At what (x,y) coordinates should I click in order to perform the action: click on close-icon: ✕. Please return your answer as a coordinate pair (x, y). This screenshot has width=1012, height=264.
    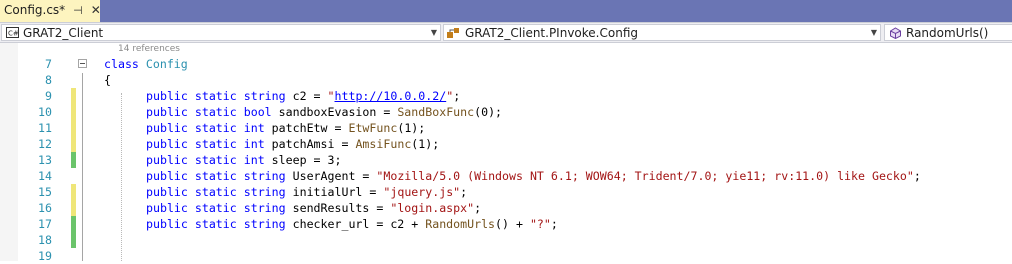
    Looking at the image, I should click on (96, 10).